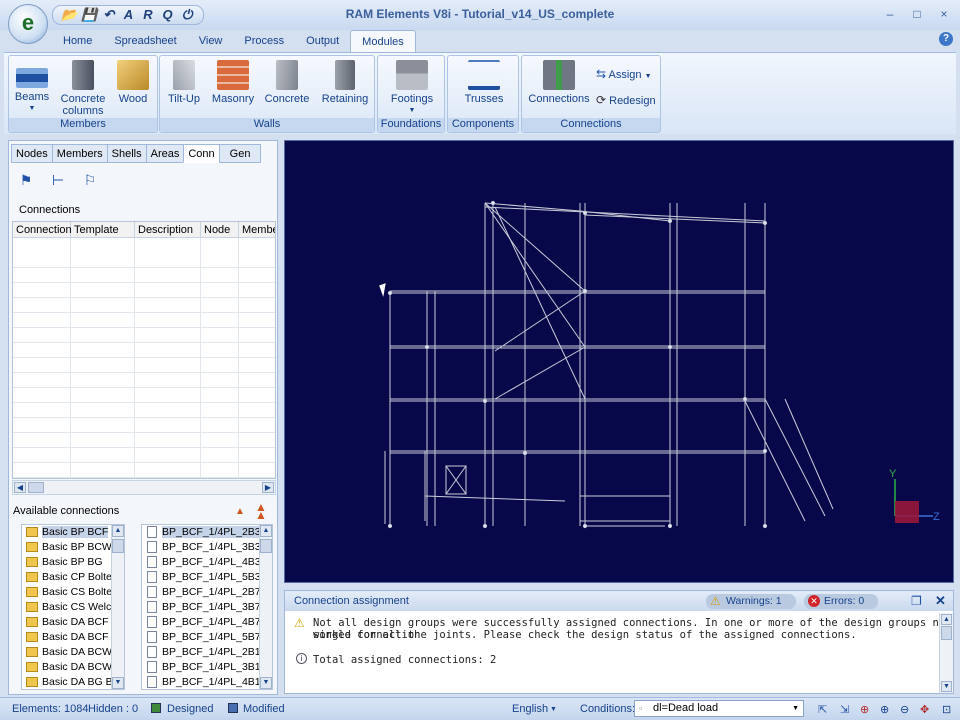 Image resolution: width=960 pixels, height=720 pixels. What do you see at coordinates (190, 709) in the screenshot?
I see `designed-status: Designed` at bounding box center [190, 709].